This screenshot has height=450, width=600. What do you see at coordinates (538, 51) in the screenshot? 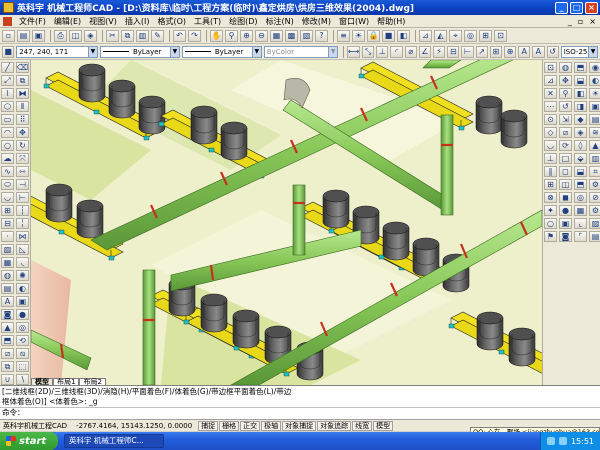
I see `dim-text-edit-icon: A` at bounding box center [538, 51].